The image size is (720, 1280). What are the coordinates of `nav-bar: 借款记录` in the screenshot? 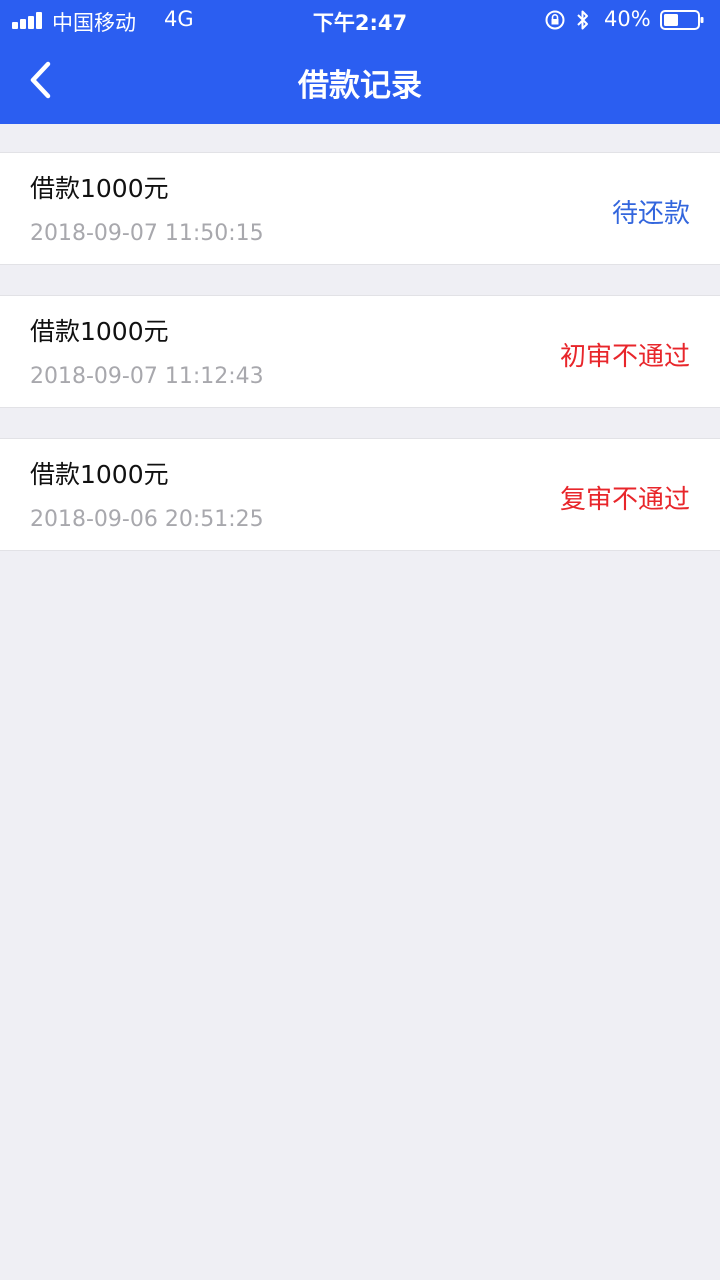 It's located at (360, 82).